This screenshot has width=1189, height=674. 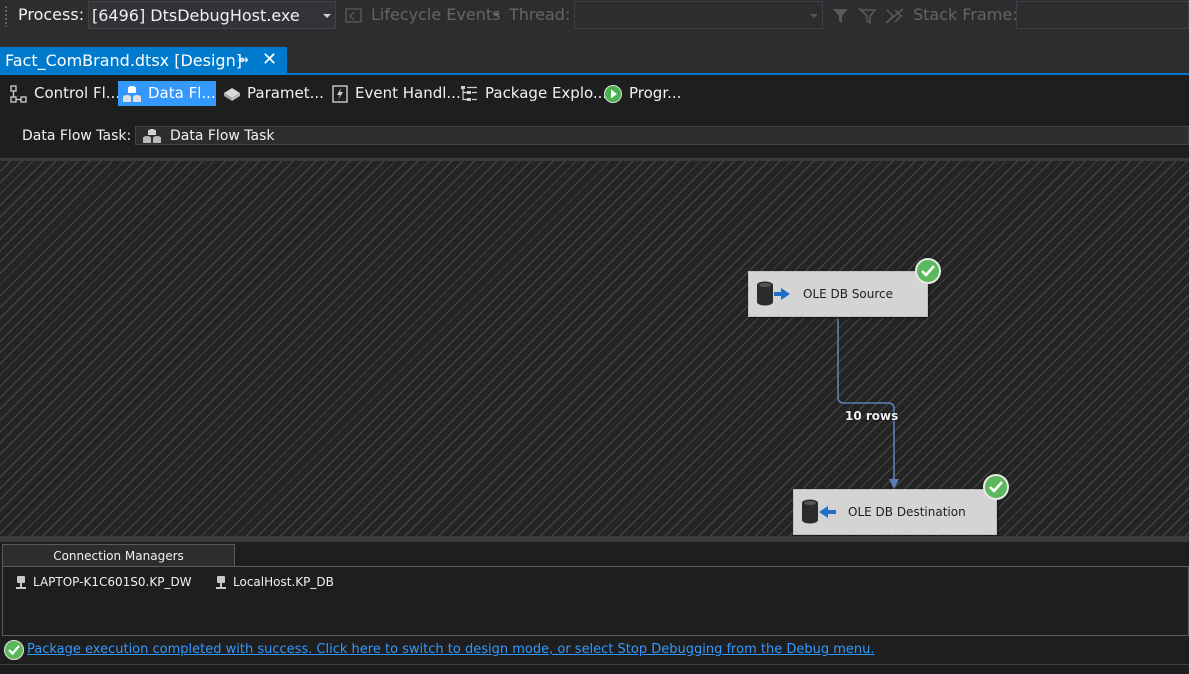 What do you see at coordinates (965, 14) in the screenshot?
I see `stack-frame-label: Stack Frame:` at bounding box center [965, 14].